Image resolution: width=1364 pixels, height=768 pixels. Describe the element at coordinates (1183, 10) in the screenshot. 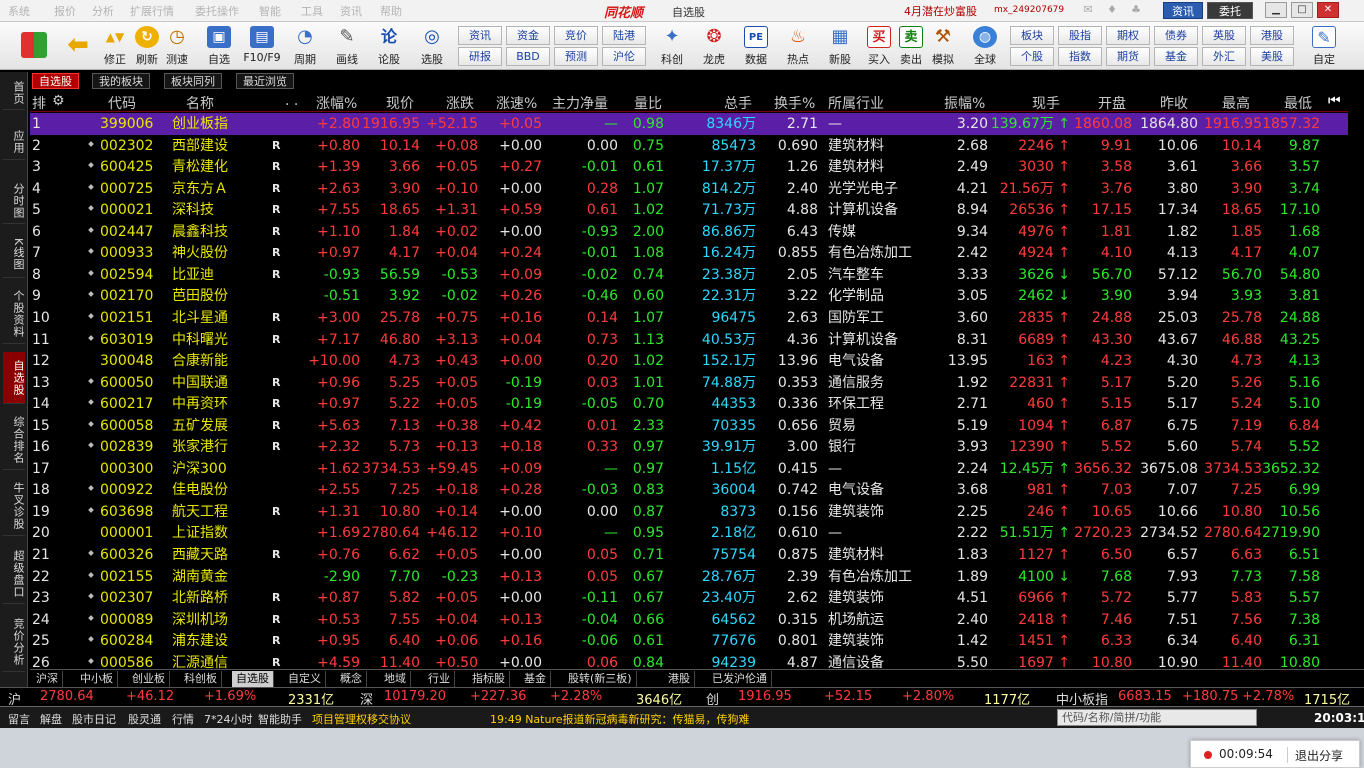

I see `news-button: 资讯` at that location.